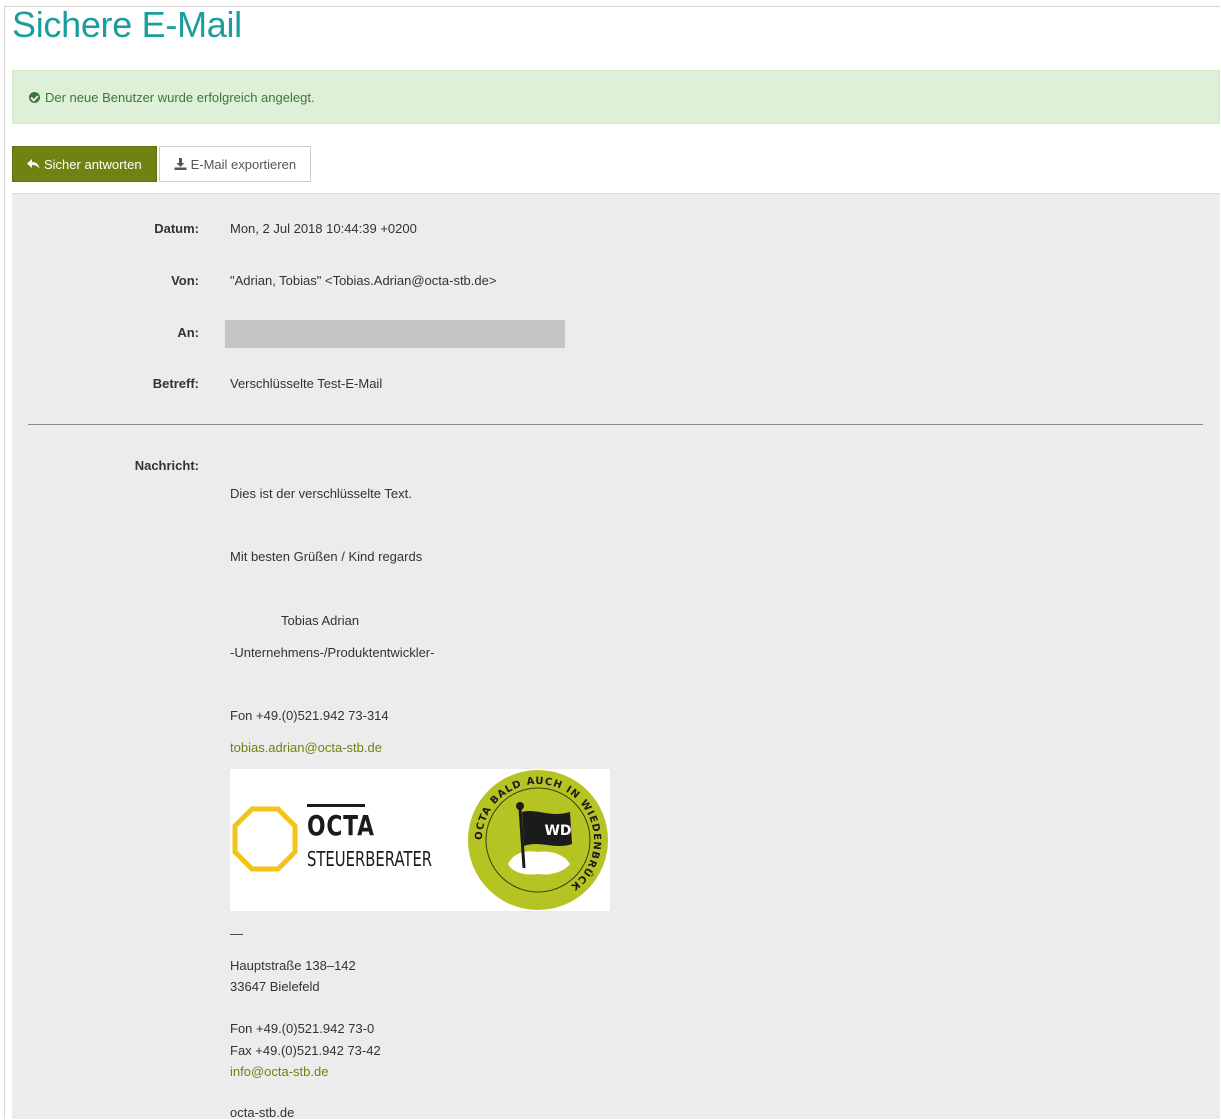 The width and height of the screenshot is (1221, 1120). I want to click on signature-email-link: tobias.adrian@octa-stb.de, so click(306, 747).